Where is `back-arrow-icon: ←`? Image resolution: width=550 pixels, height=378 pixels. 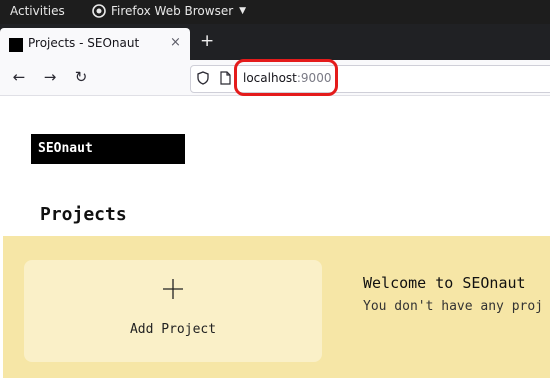 back-arrow-icon: ← is located at coordinates (19, 77).